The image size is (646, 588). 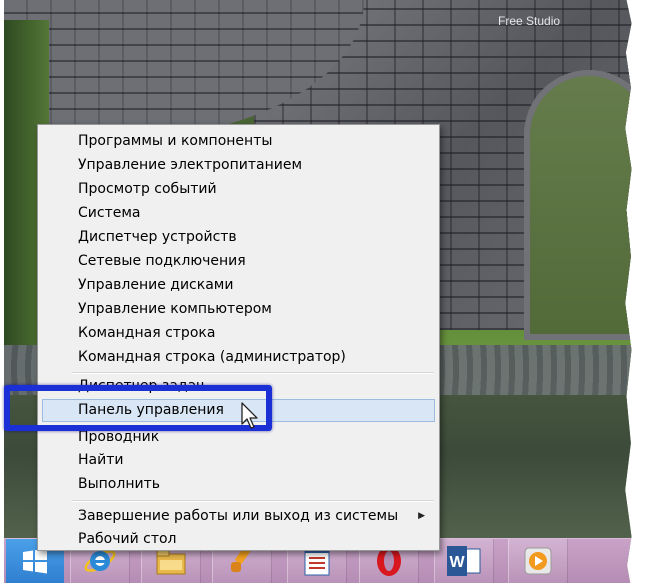 What do you see at coordinates (238, 460) in the screenshot?
I see `menu-item-search: Найти` at bounding box center [238, 460].